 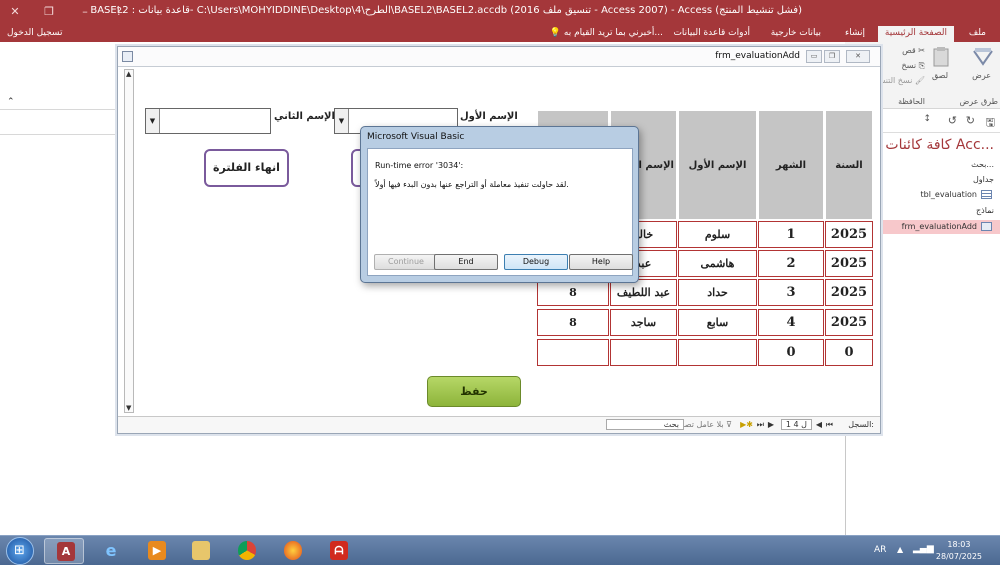 What do you see at coordinates (717, 165) in the screenshot?
I see `header-first-name: الإسم الأول` at bounding box center [717, 165].